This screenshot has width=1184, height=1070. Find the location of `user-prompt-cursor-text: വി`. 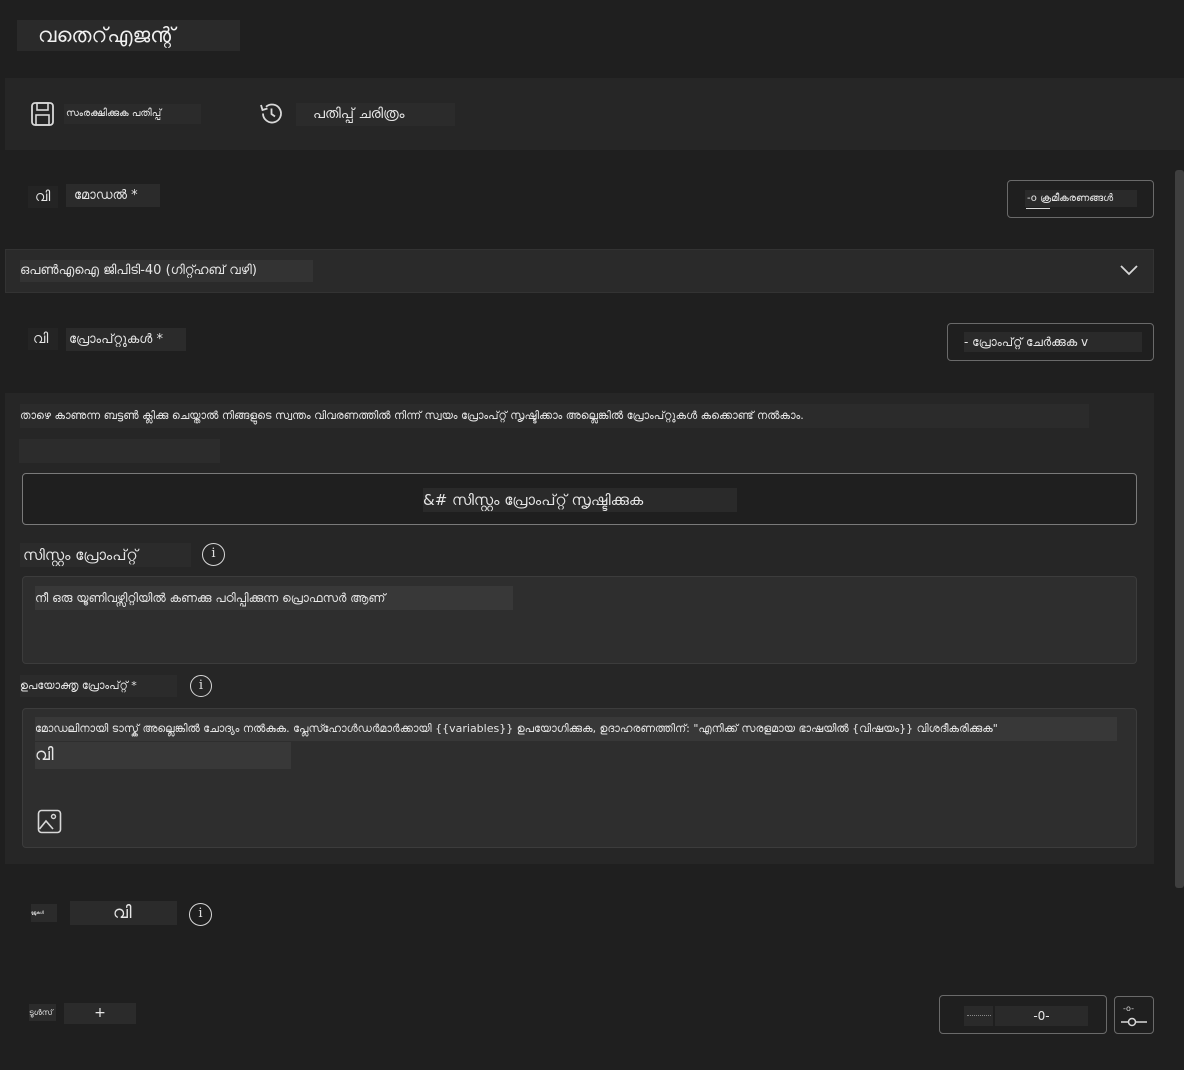

user-prompt-cursor-text: വി is located at coordinates (163, 755).